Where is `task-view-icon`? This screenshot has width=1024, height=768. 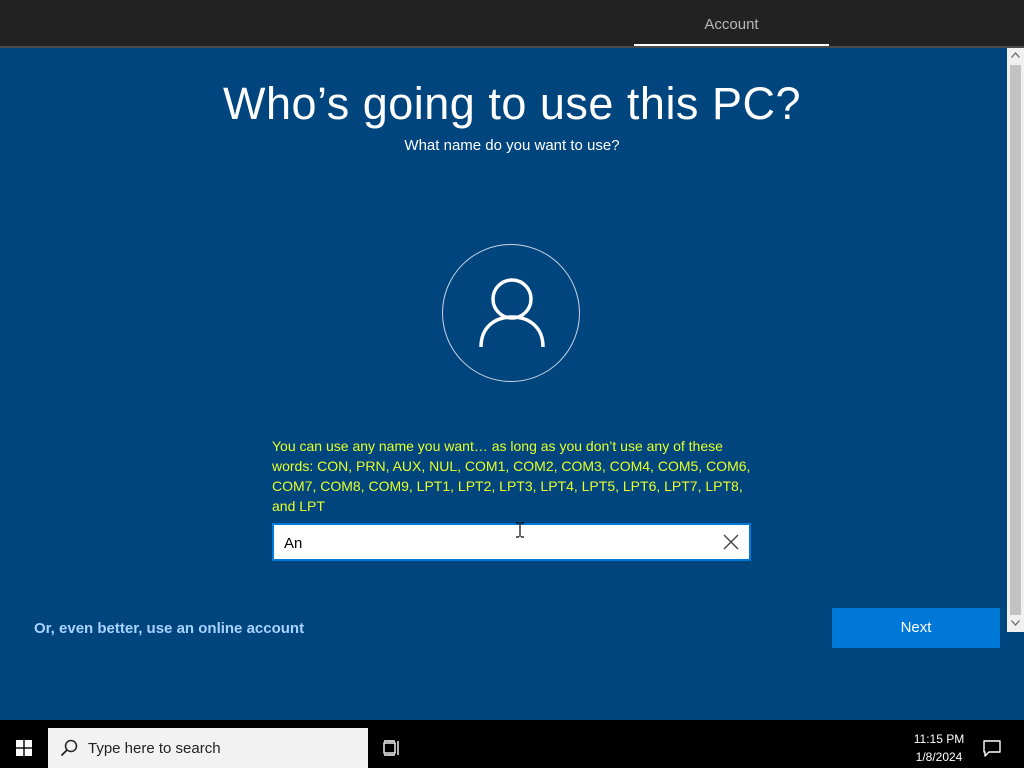
task-view-icon is located at coordinates (391, 748).